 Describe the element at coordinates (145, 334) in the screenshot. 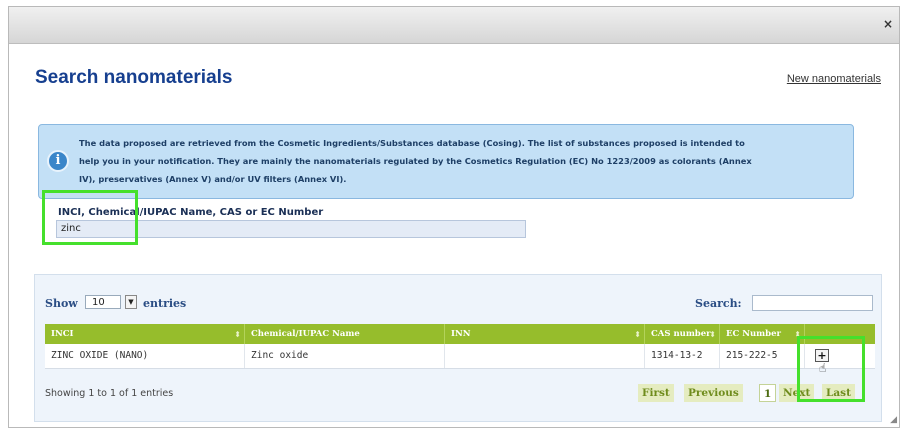

I see `column-header-inci: INCI ⬍` at that location.